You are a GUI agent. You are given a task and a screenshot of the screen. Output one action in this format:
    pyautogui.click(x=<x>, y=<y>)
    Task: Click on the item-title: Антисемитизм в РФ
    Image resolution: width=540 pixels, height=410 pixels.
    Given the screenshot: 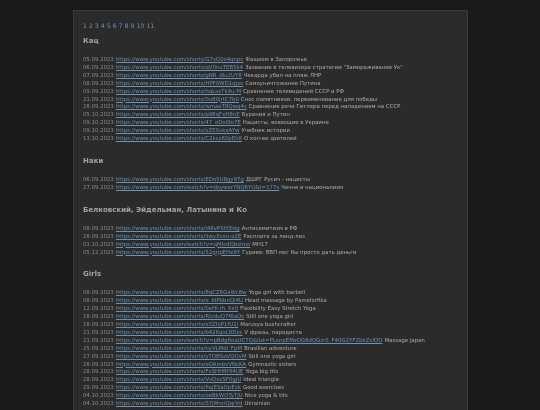 What is the action you would take?
    pyautogui.click(x=269, y=228)
    